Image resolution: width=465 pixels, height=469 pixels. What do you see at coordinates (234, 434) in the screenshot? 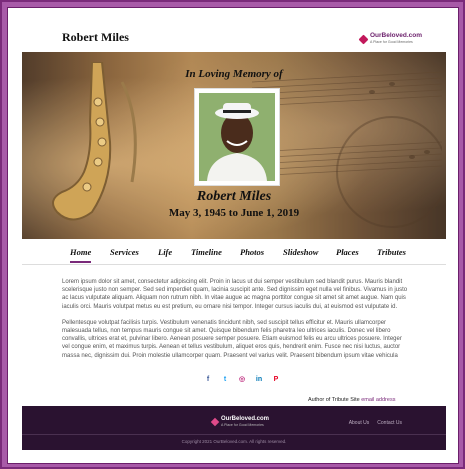
I see `footer-divider` at bounding box center [234, 434].